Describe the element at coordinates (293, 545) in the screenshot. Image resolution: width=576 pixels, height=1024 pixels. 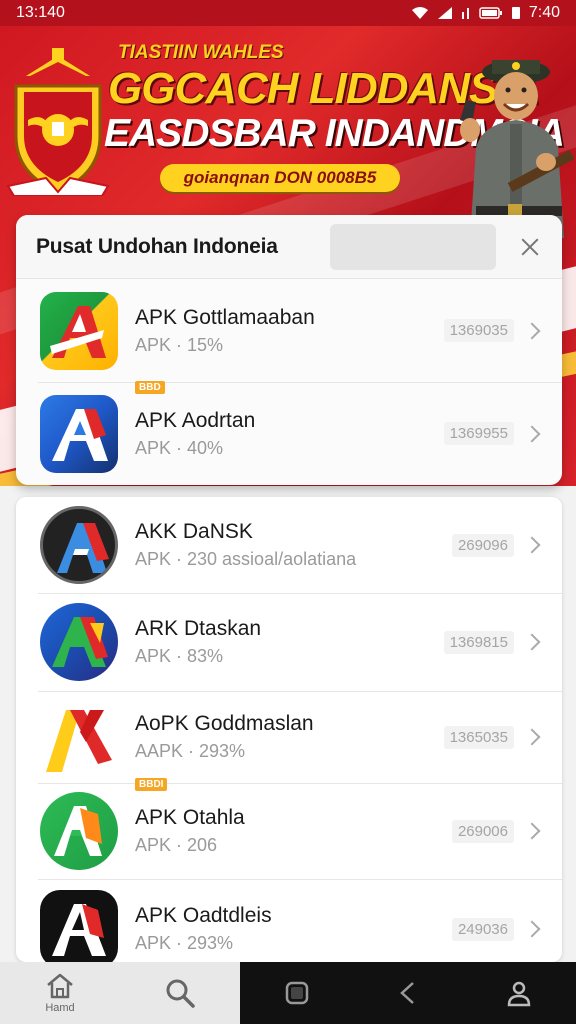
I see `app-text: AKK DaNSK APK · 230 assioal/aolatiana` at that location.